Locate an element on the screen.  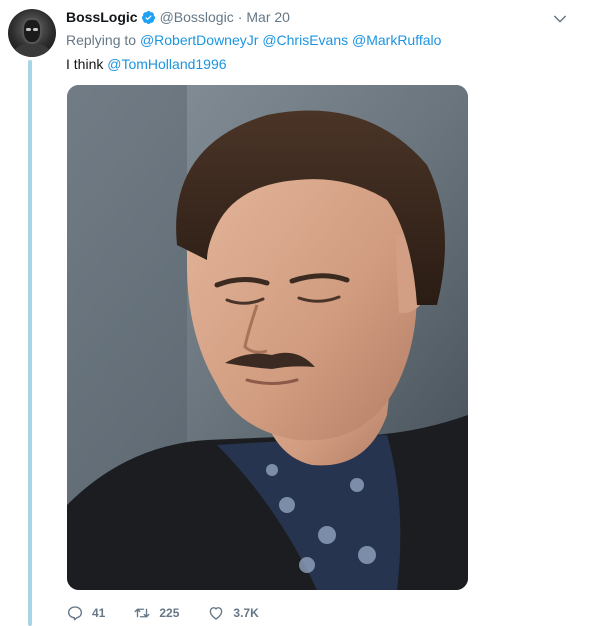
avatar is located at coordinates (32, 33).